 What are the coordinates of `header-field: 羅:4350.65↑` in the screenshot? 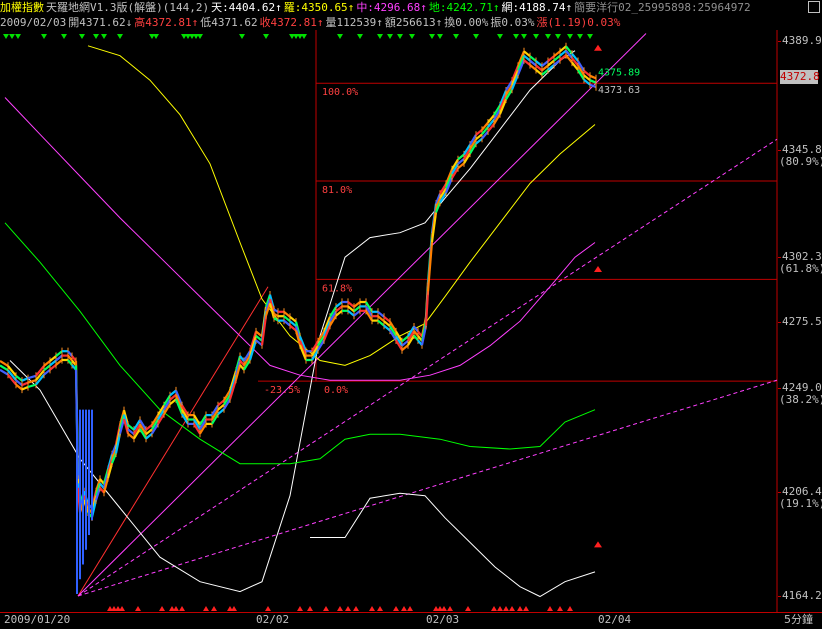 It's located at (319, 7).